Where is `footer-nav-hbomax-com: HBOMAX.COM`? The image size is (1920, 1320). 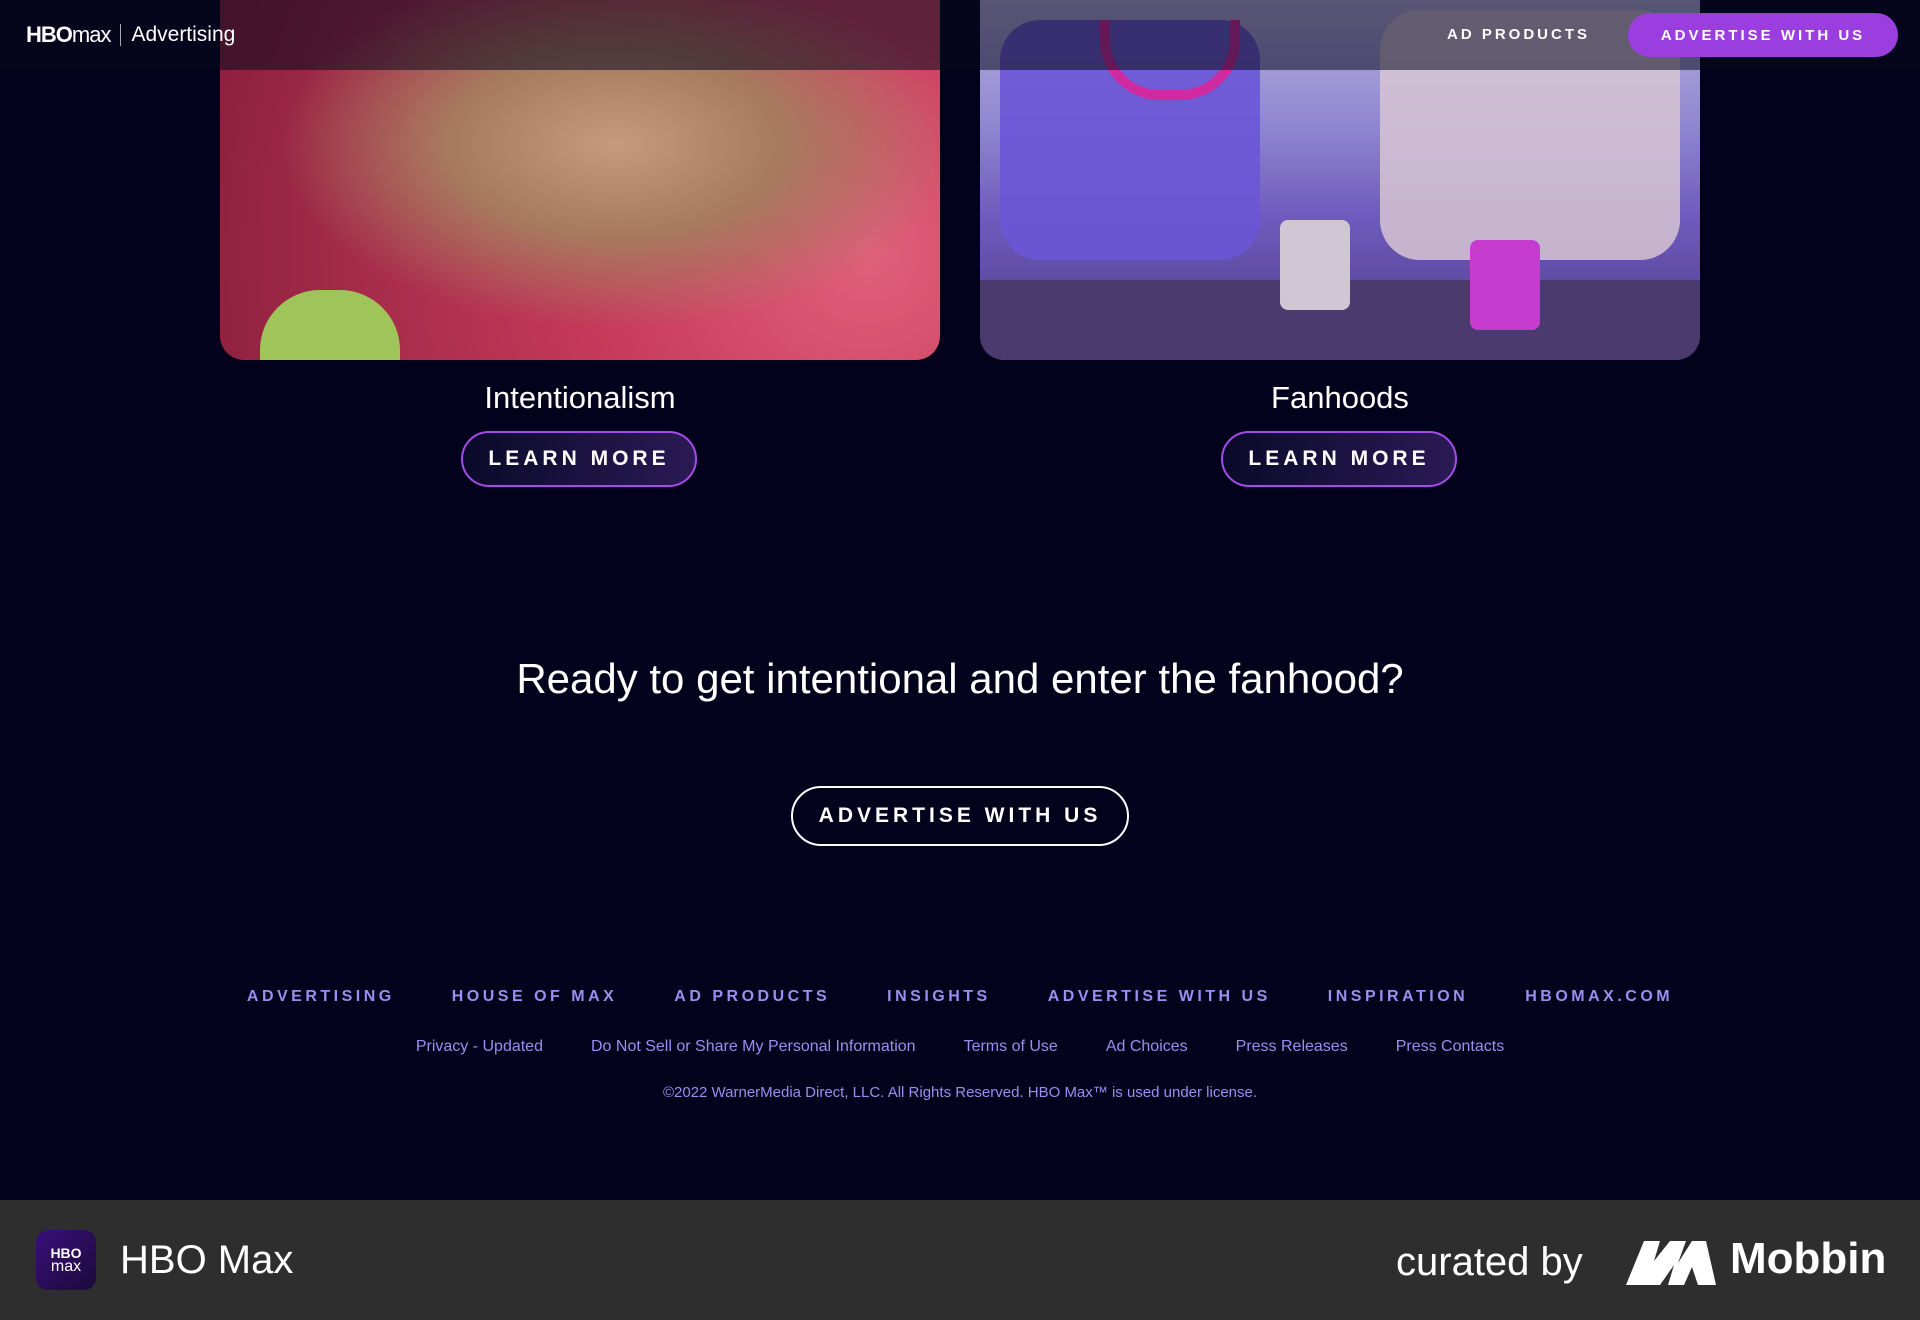 footer-nav-hbomax-com: HBOMAX.COM is located at coordinates (1599, 997).